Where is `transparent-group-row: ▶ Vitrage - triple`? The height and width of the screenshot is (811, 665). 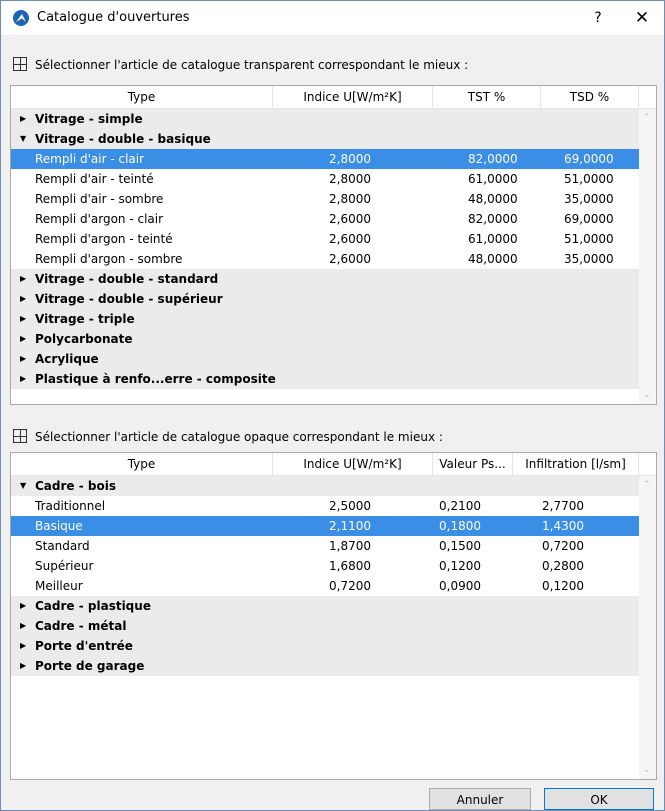
transparent-group-row: ▶ Vitrage - triple is located at coordinates (333, 319).